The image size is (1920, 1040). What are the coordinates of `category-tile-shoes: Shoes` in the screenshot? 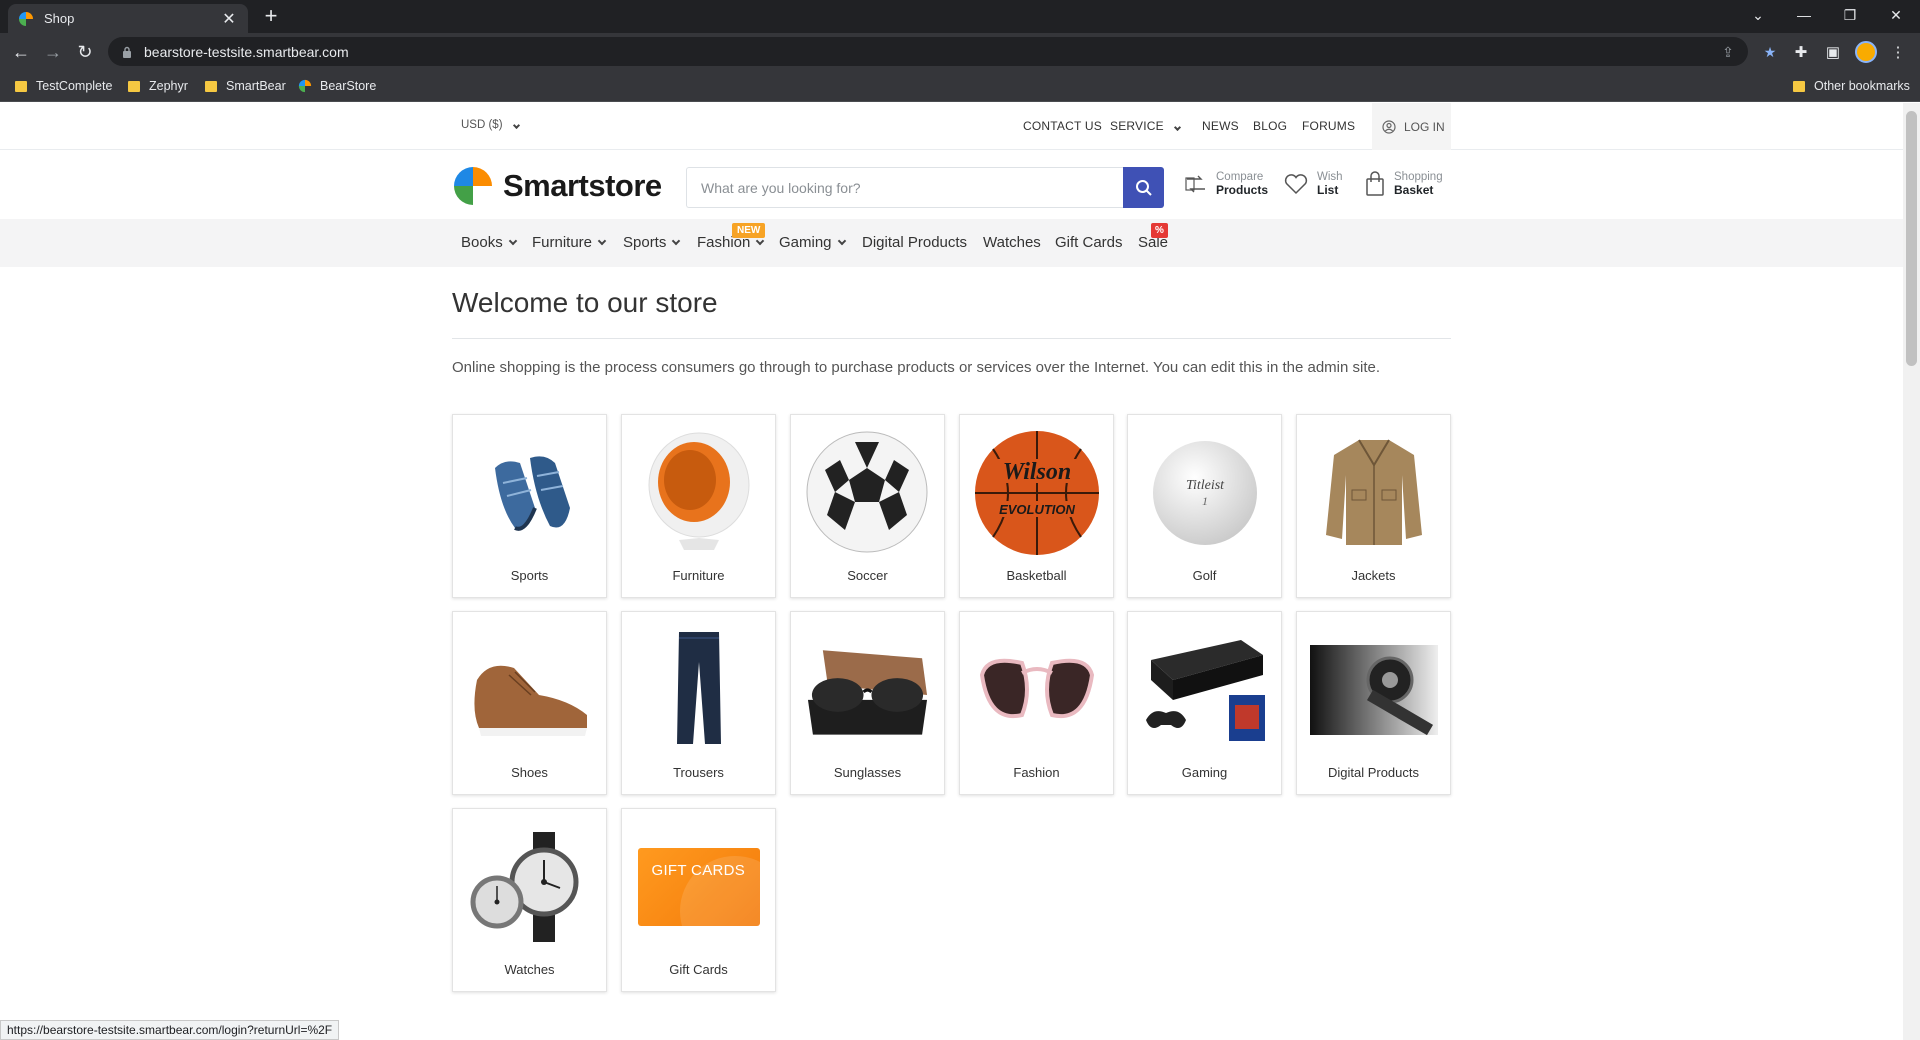 It's located at (529, 703).